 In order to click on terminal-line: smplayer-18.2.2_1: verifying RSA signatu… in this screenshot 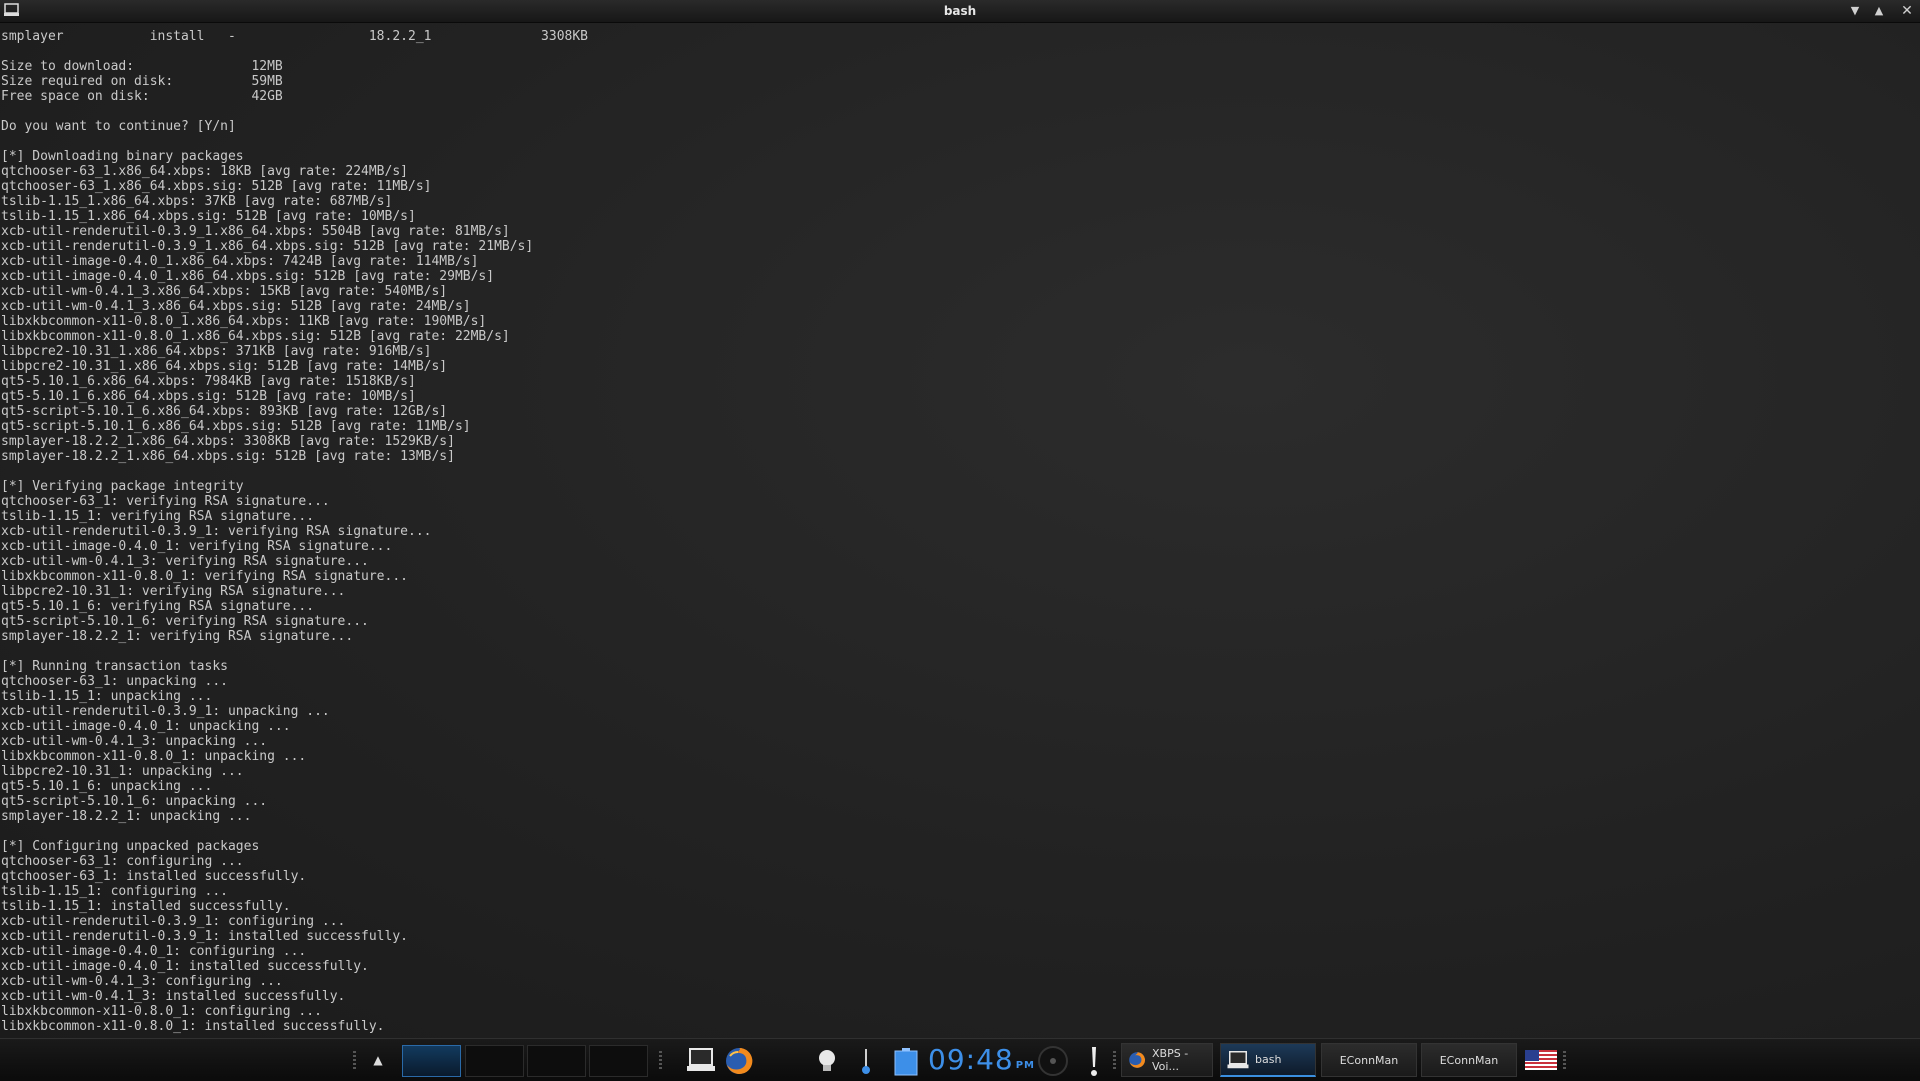, I will do `click(177, 636)`.